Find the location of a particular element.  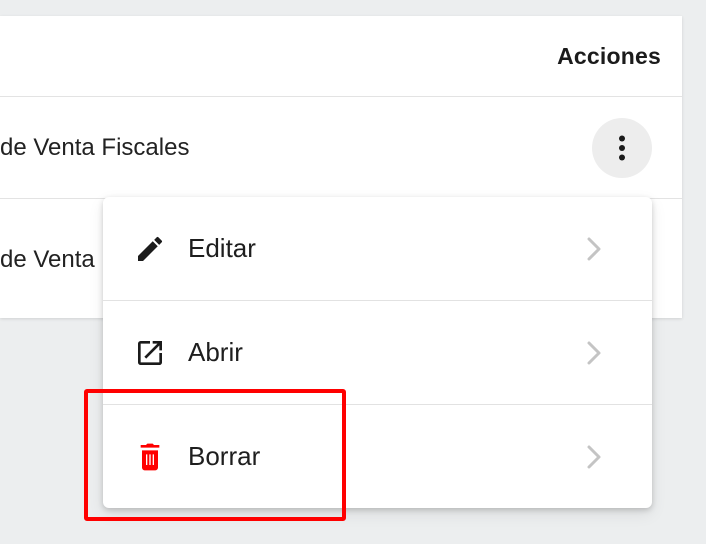

row-label: de Venta Fiscales is located at coordinates (95, 147).